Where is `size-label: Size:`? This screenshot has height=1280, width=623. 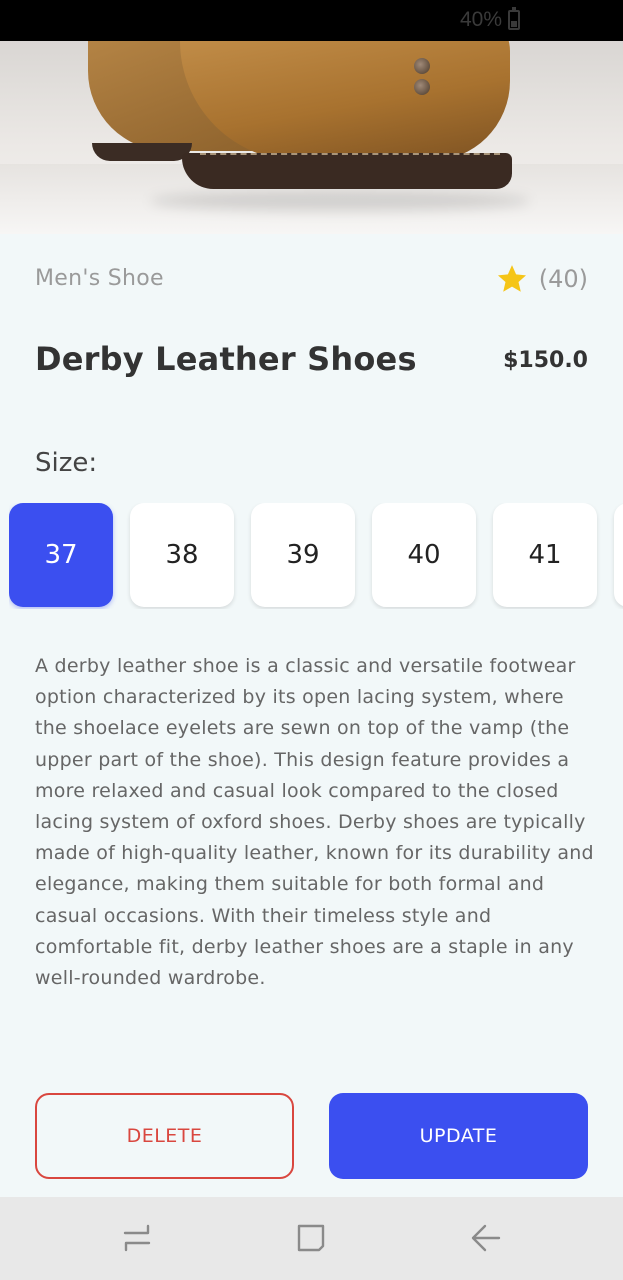
size-label: Size: is located at coordinates (66, 463).